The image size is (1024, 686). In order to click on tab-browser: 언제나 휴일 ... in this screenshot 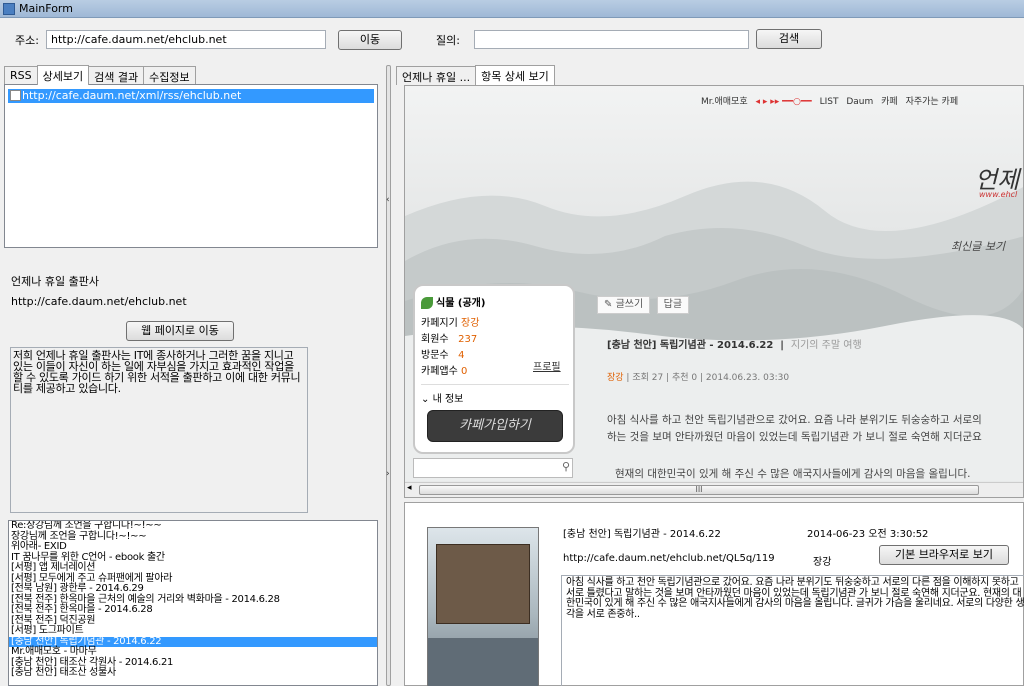, I will do `click(436, 75)`.